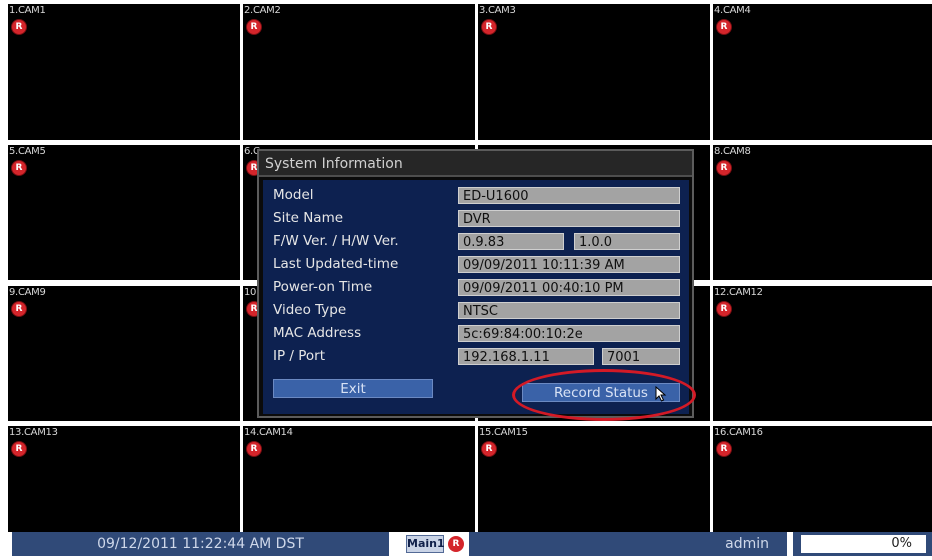 The image size is (932, 560). I want to click on camera-tile-9: 9.CAM9 R, so click(124, 353).